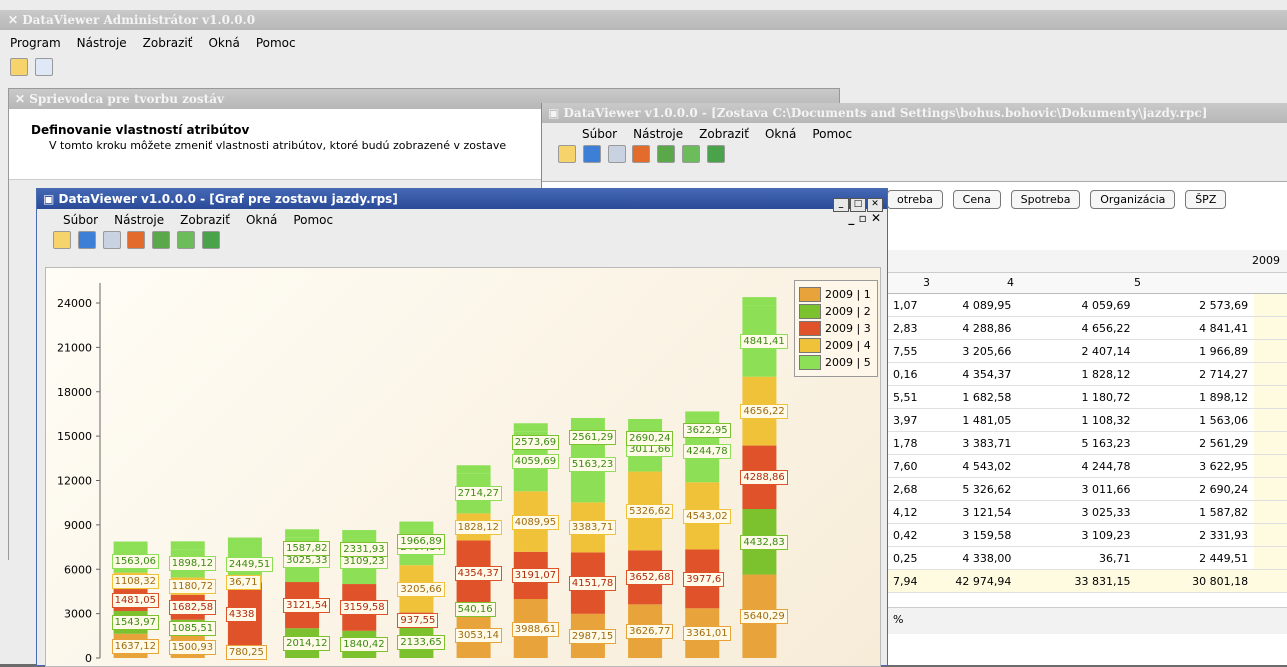 Image resolution: width=1287 pixels, height=667 pixels. I want to click on table-row: 1,07 4 089,95 4 059,69 2 573,69, so click(1087, 305).